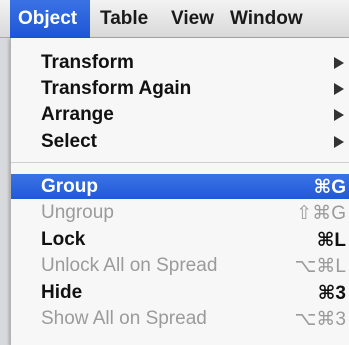 The width and height of the screenshot is (349, 345). I want to click on menu-item-unlock-all-on-spread: Unlock All on Spread ⌥⌘L, so click(180, 265).